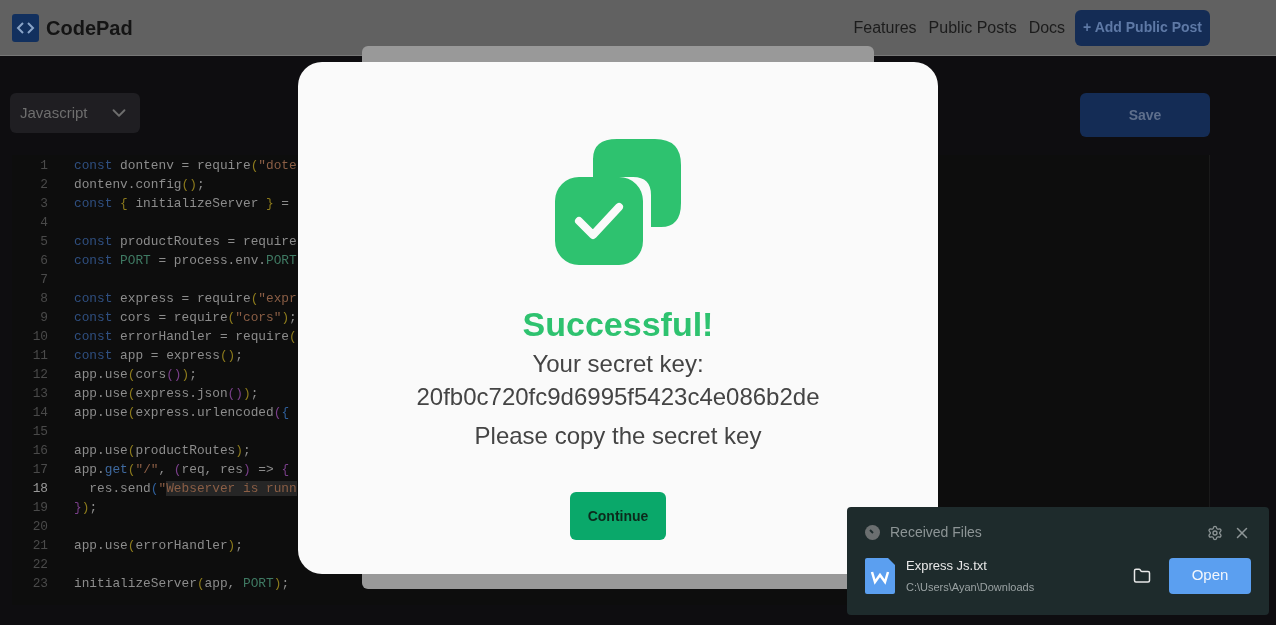 This screenshot has width=1276, height=625. I want to click on code-line: const app = express();, so click(158, 355).